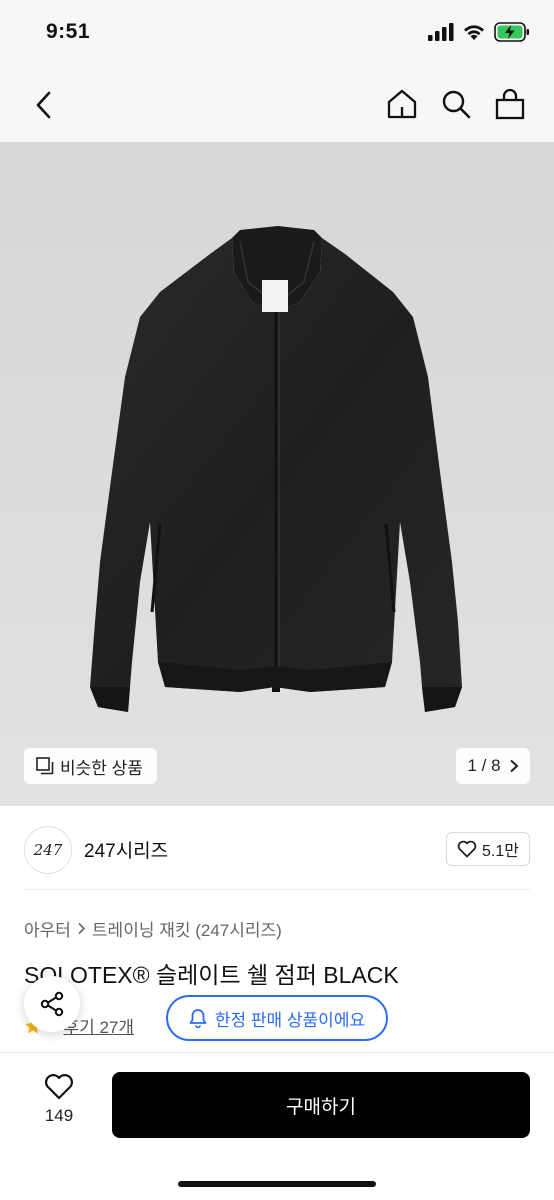 The image size is (554, 1200). I want to click on share-button, so click(52, 1004).